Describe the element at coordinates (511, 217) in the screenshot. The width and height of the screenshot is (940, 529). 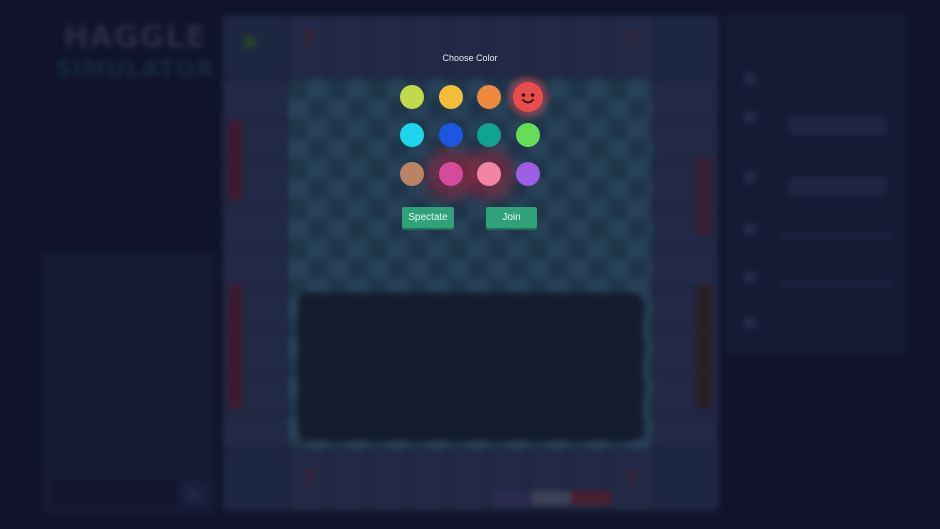
I see `join-button: Join` at that location.